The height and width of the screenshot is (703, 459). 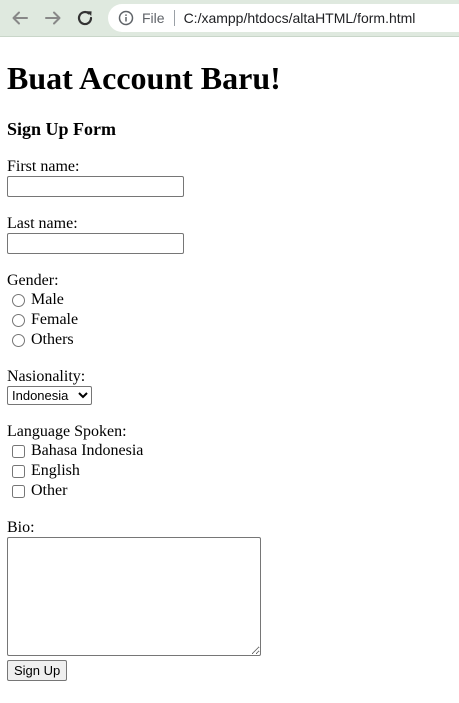 What do you see at coordinates (43, 166) in the screenshot?
I see `first-name-label: First name:` at bounding box center [43, 166].